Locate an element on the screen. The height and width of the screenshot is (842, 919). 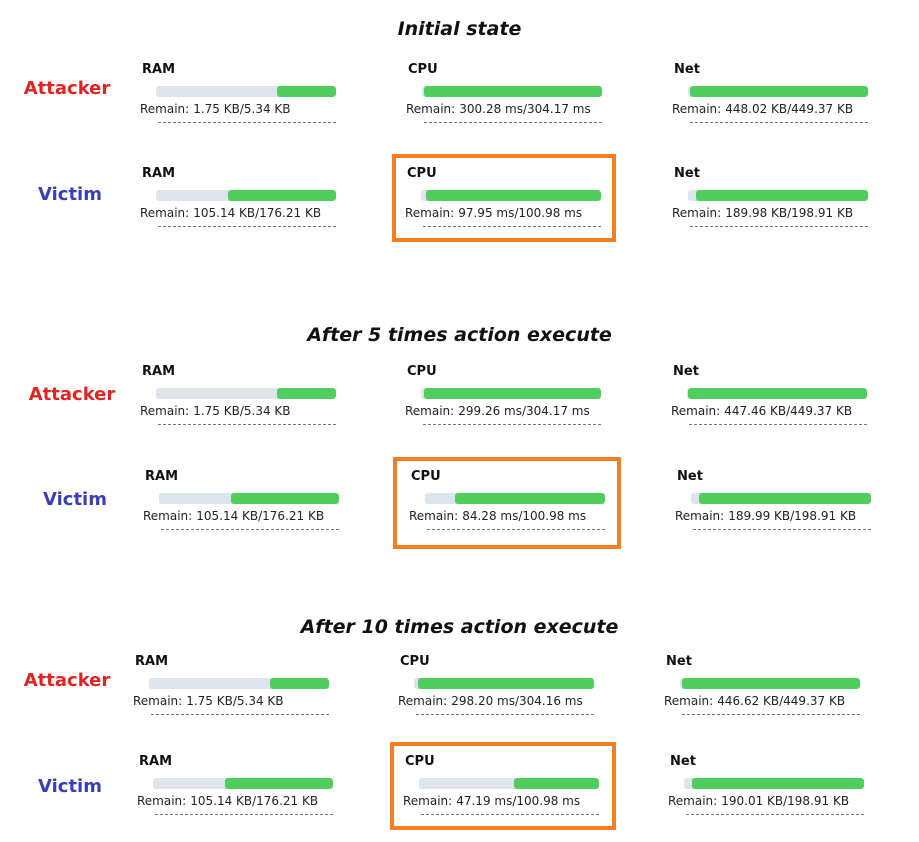
remain-value: 447.46 KB/449.37 KB is located at coordinates (788, 411).